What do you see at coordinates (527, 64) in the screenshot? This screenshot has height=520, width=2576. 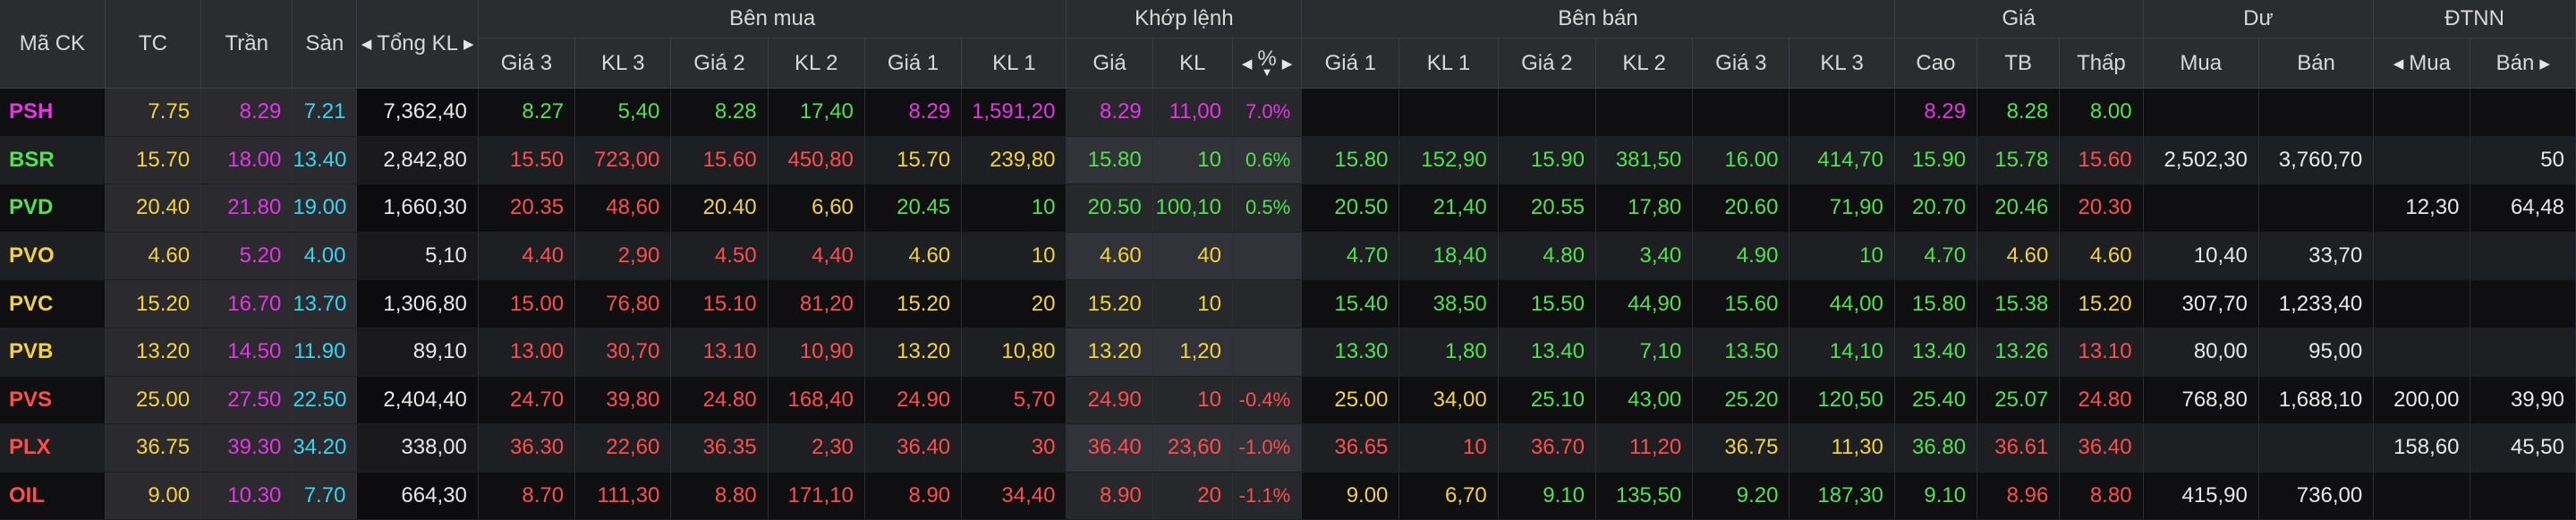 I see `header-buy-gia3: Giá 3` at bounding box center [527, 64].